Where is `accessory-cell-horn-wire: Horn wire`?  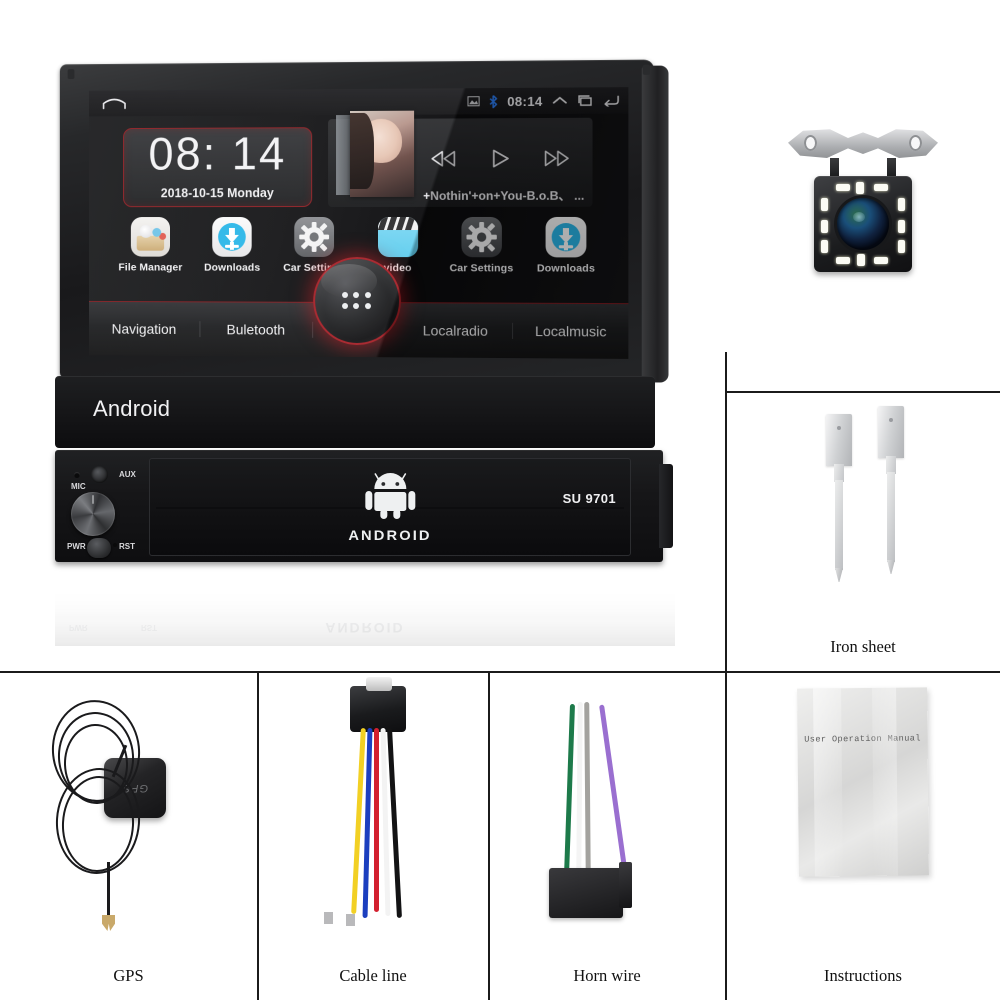 accessory-cell-horn-wire: Horn wire is located at coordinates (607, 836).